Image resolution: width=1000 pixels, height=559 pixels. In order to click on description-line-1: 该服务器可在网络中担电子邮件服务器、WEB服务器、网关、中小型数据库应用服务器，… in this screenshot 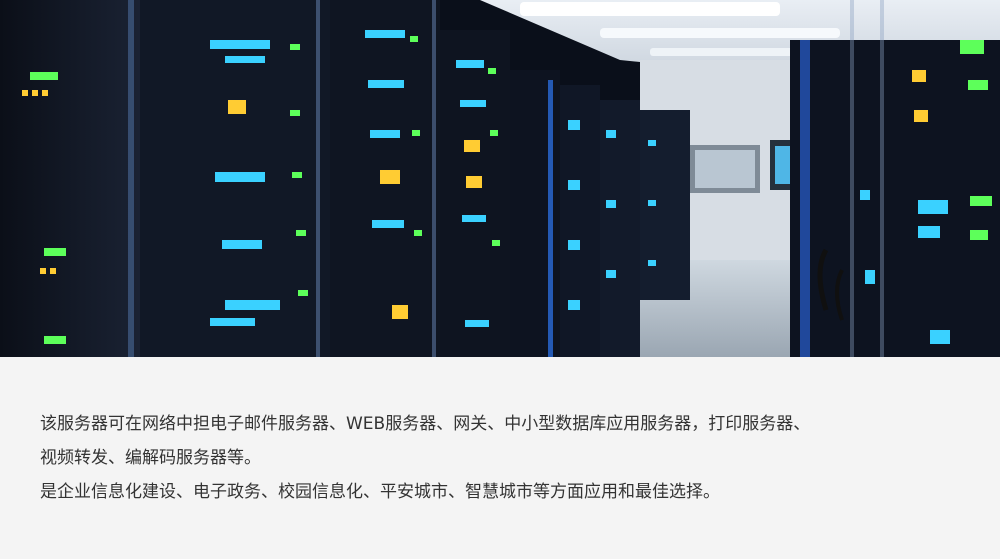, I will do `click(425, 424)`.